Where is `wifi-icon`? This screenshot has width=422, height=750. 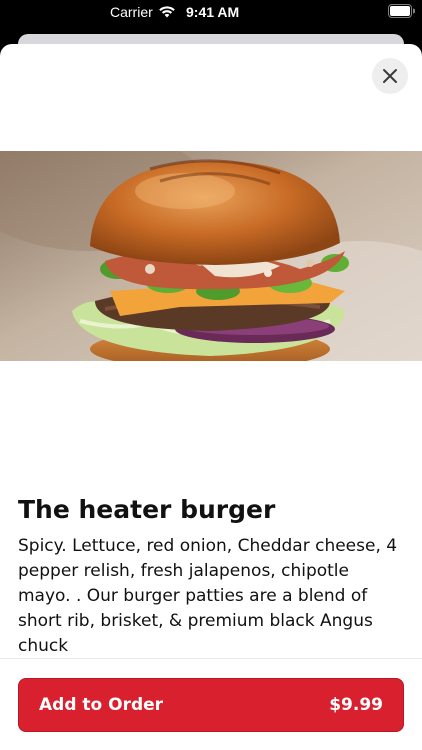 wifi-icon is located at coordinates (167, 12).